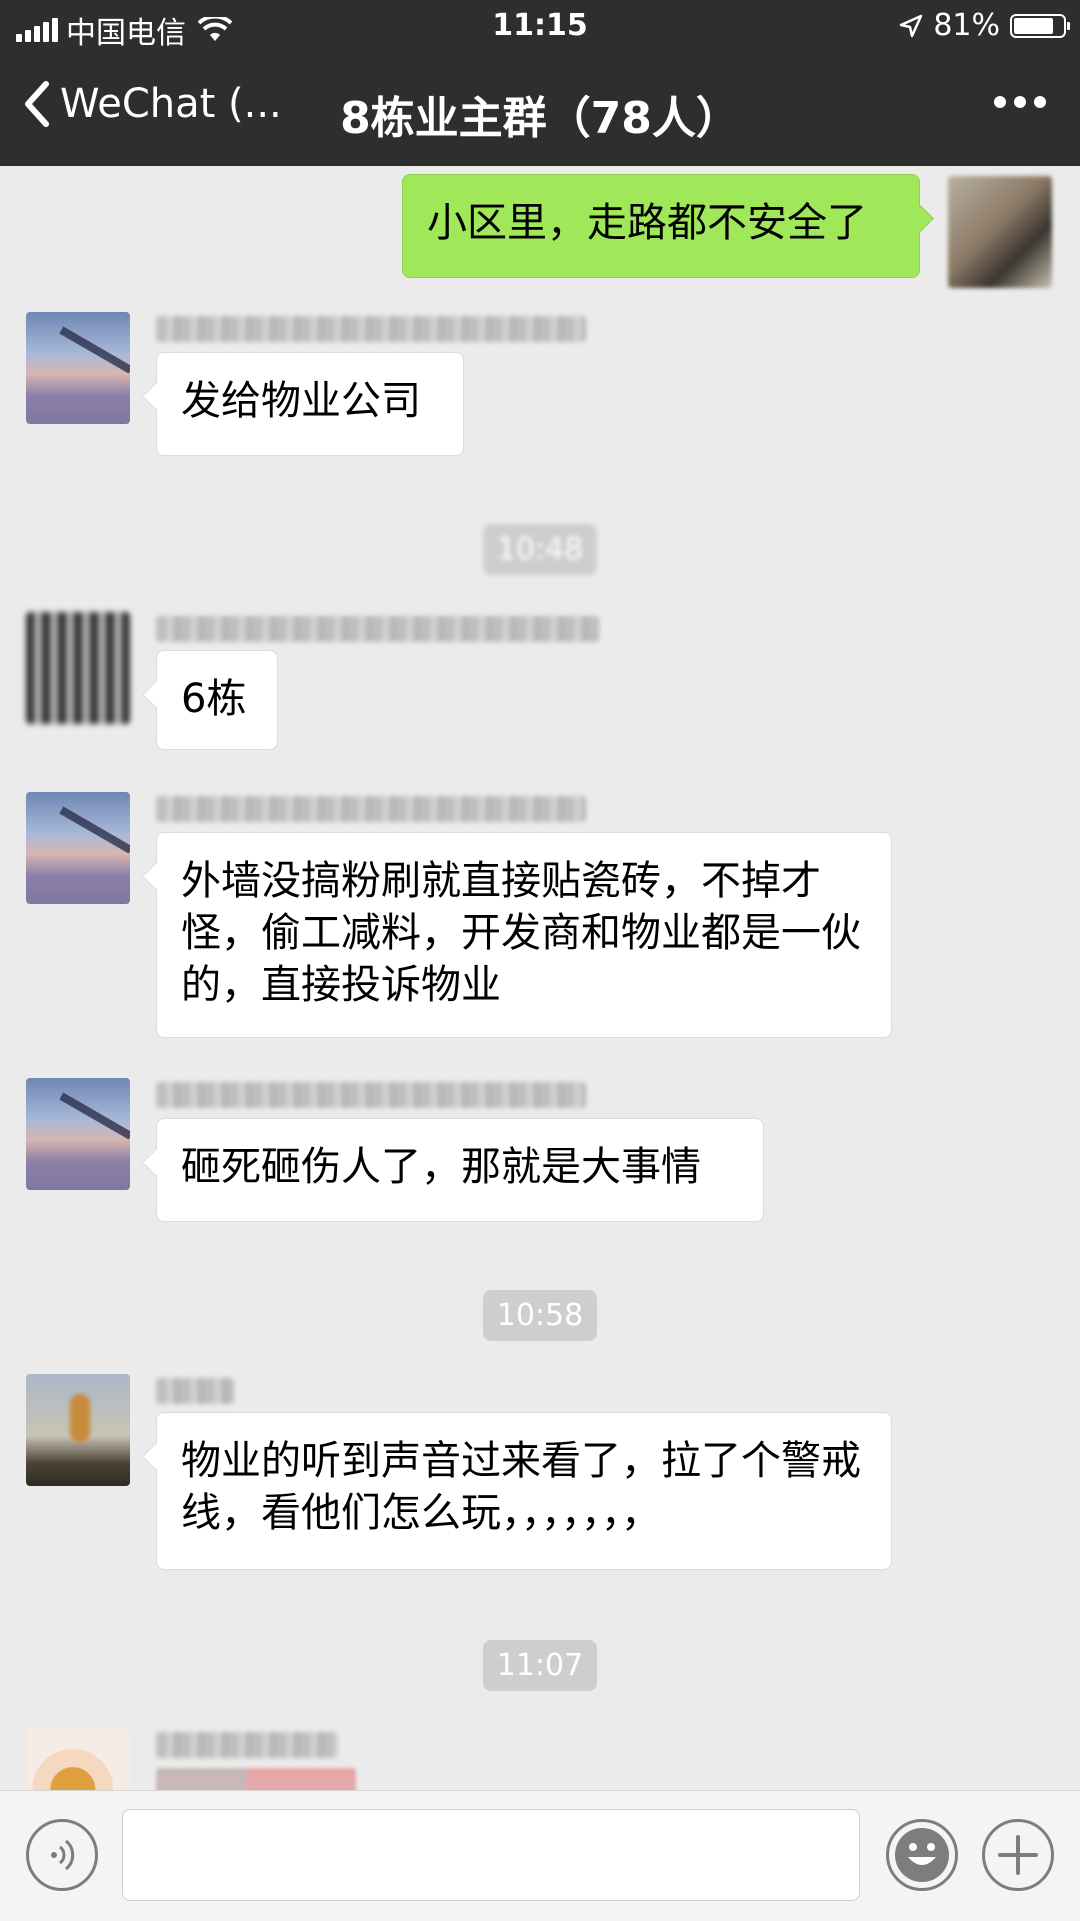  I want to click on message-bubble: 6栋, so click(217, 700).